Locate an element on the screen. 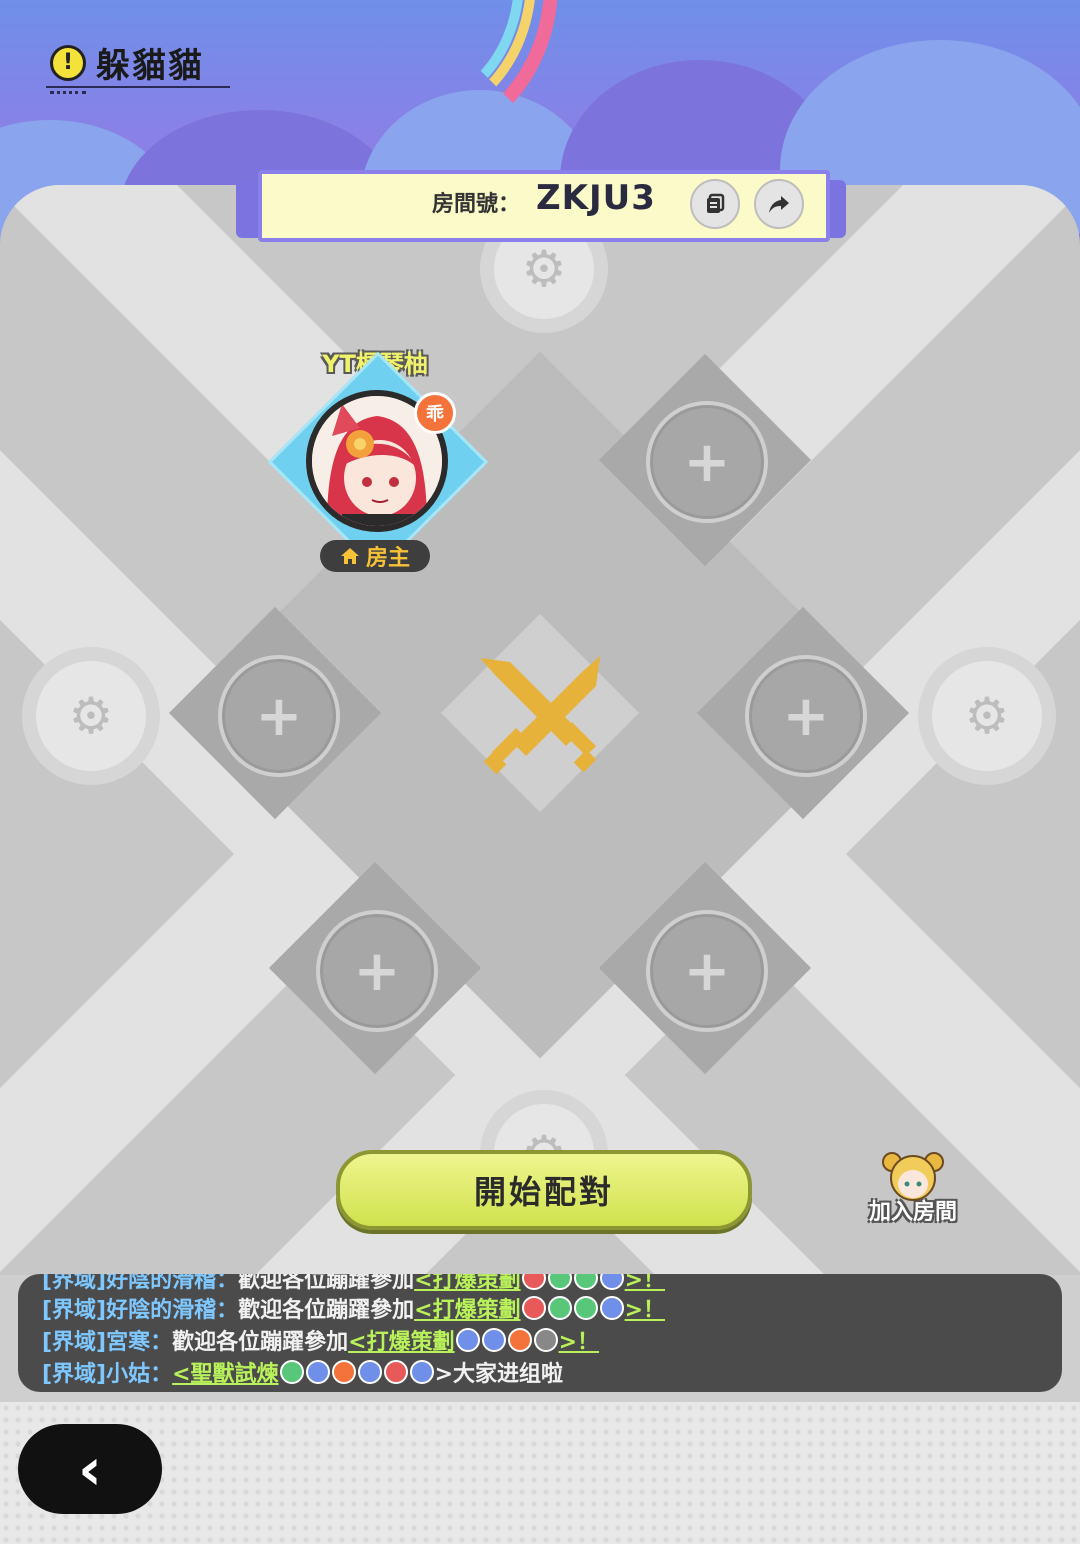 Image resolution: width=1080 pixels, height=1544 pixels. copy-icon is located at coordinates (716, 203).